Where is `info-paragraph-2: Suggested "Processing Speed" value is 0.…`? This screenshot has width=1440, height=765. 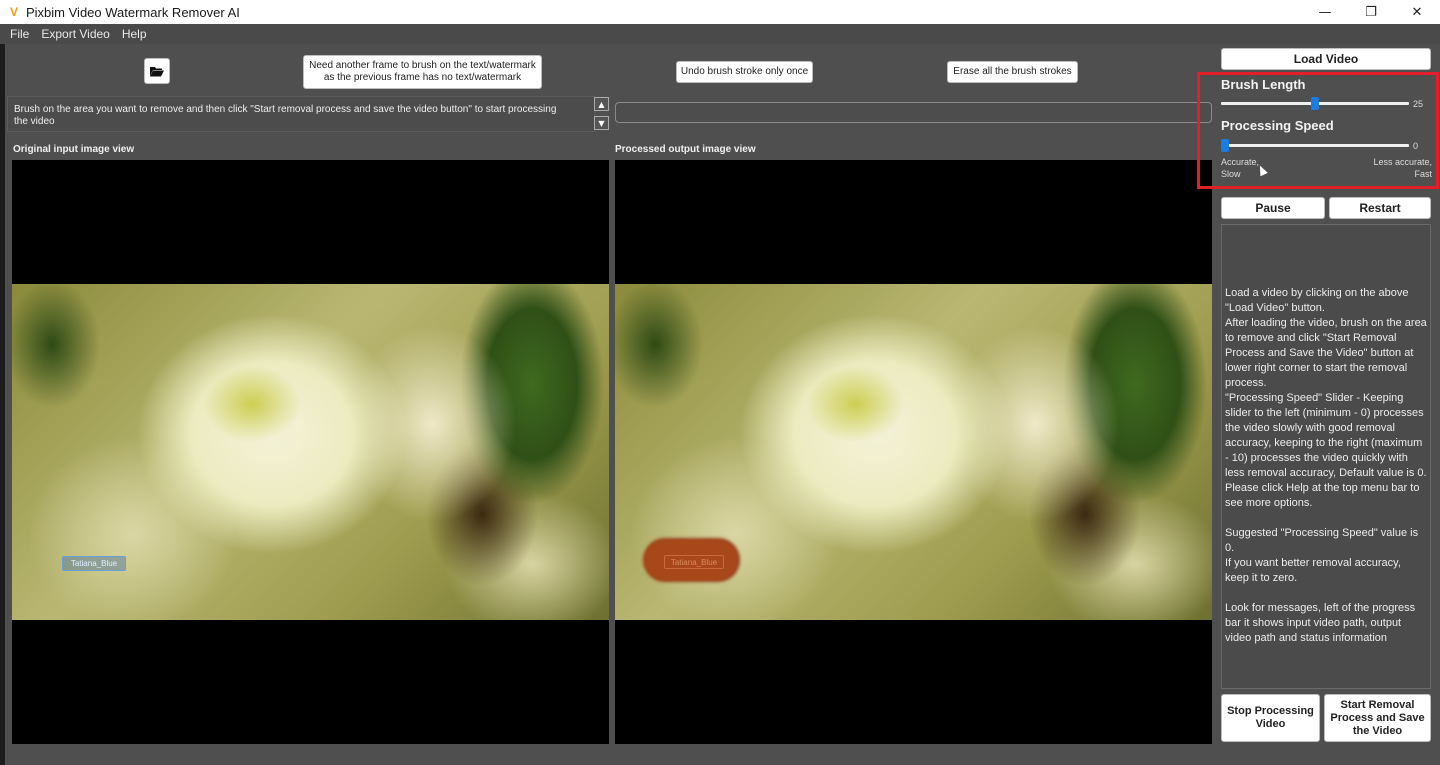 info-paragraph-2: Suggested "Processing Speed" value is 0.… is located at coordinates (1322, 555).